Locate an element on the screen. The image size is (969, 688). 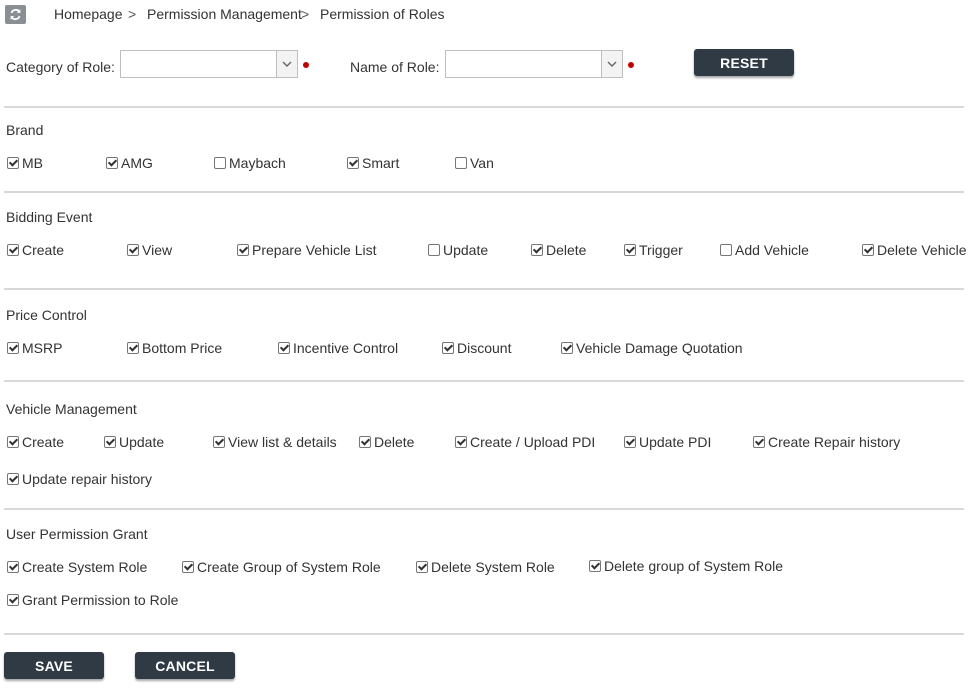
option-view: View is located at coordinates (149, 250).